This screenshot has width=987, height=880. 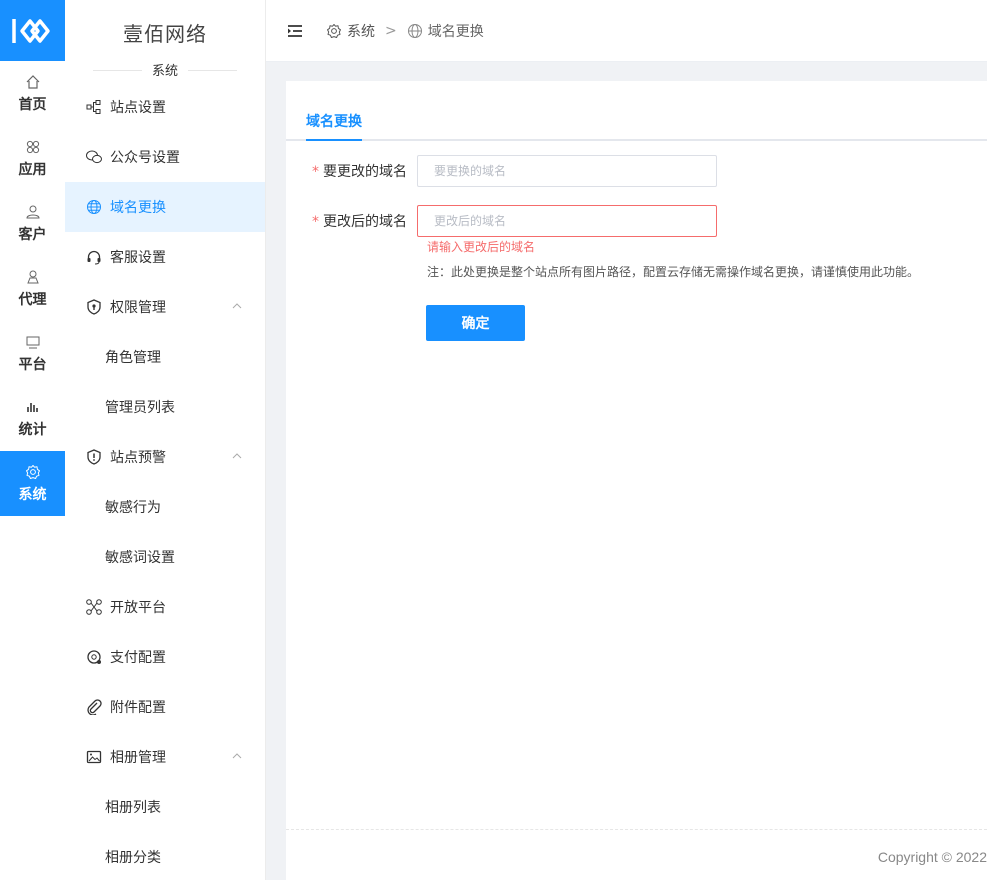 I want to click on sidebar-item-domain-change: 域名更换, so click(x=165, y=207).